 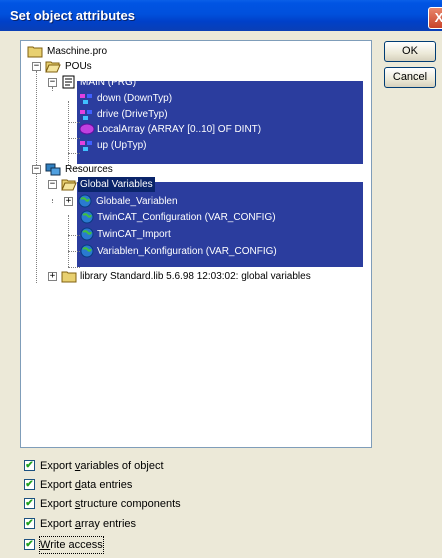 What do you see at coordinates (410, 51) in the screenshot?
I see `ok-button: OK` at bounding box center [410, 51].